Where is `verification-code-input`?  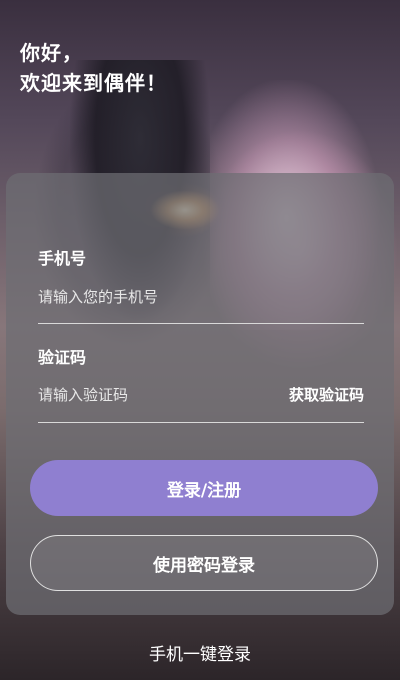 verification-code-input is located at coordinates (148, 395).